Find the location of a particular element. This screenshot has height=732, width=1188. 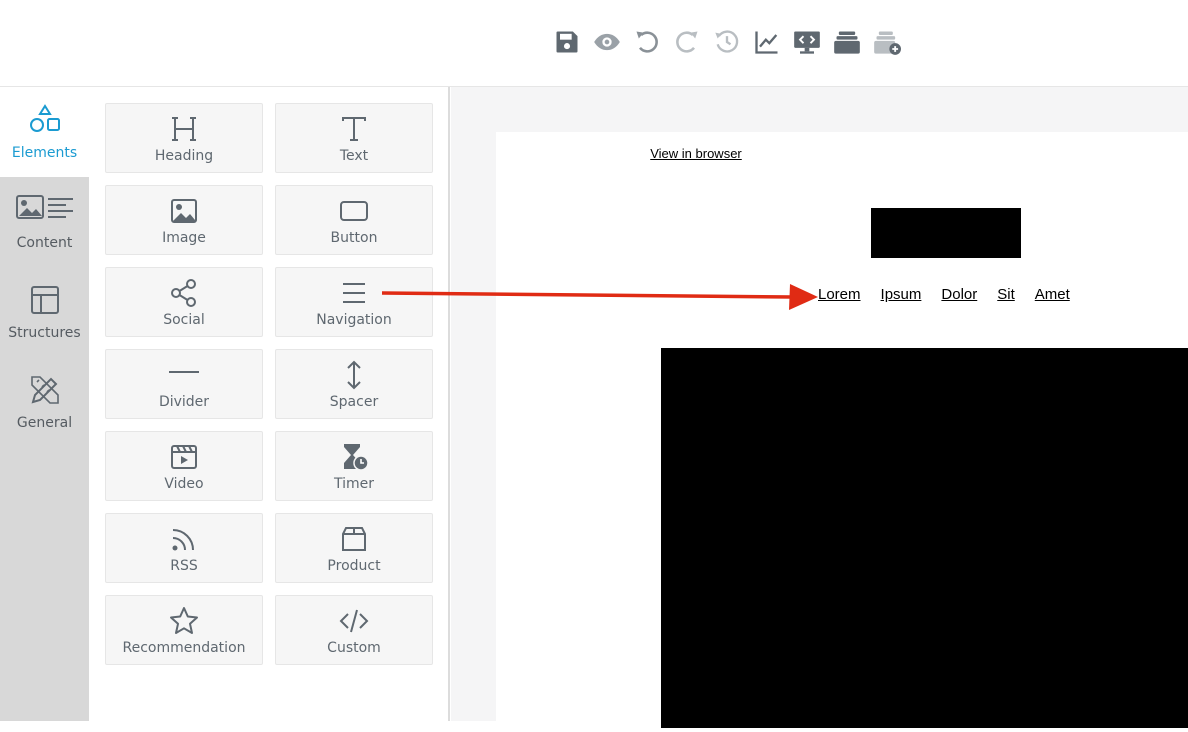

email-navigation-menu: Lorem Ipsum Dolor Sit Amet is located at coordinates (944, 294).